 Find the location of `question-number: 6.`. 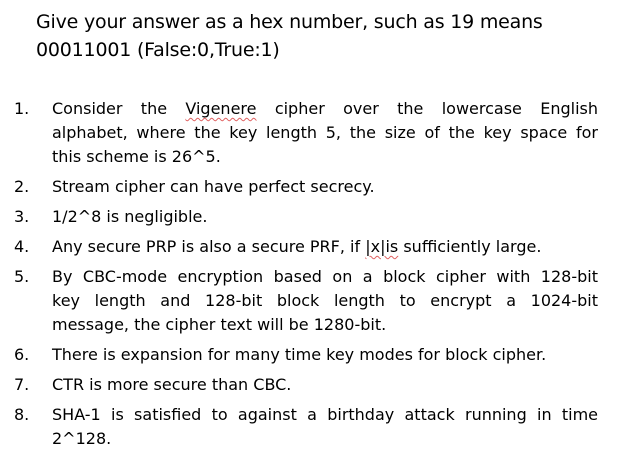

question-number: 6. is located at coordinates (22, 354).